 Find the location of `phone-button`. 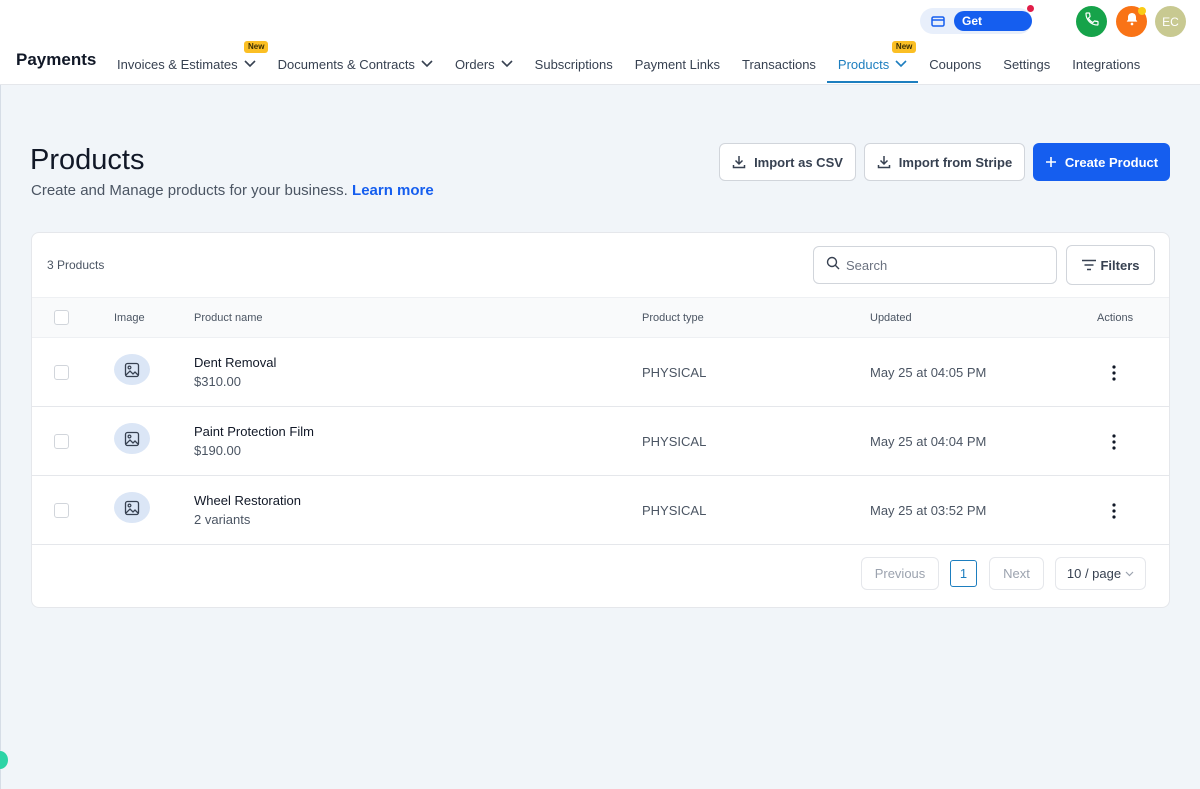

phone-button is located at coordinates (1091, 21).